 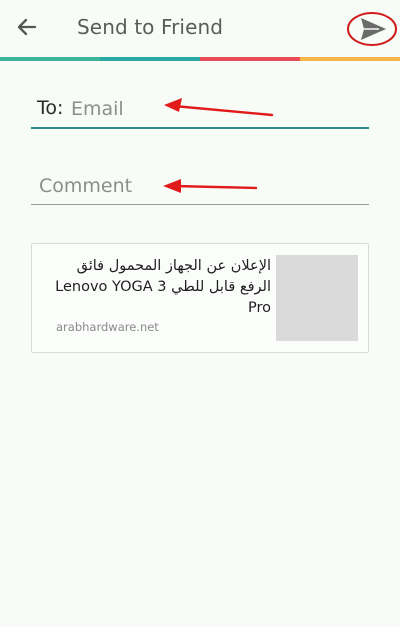 I want to click on app-bar: Send to Friend, so click(x=200, y=28).